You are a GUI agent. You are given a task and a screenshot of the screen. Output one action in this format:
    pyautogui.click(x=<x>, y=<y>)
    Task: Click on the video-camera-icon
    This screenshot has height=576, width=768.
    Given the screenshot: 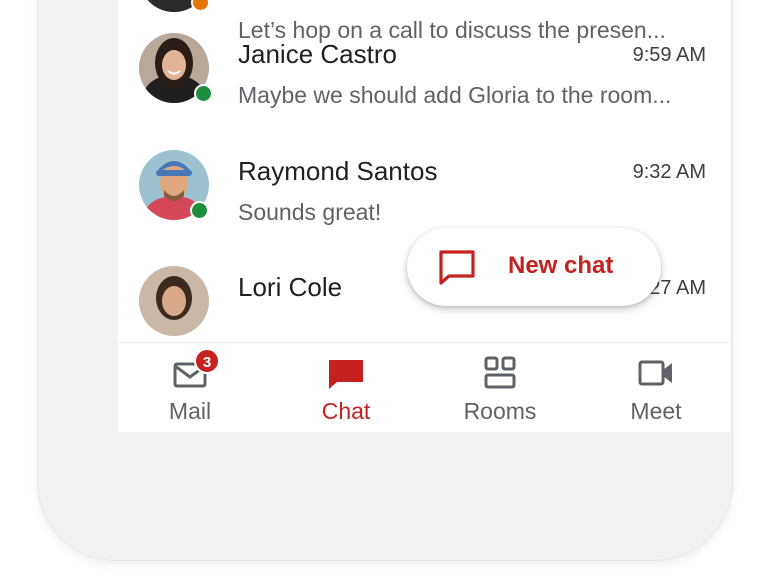 What is the action you would take?
    pyautogui.click(x=655, y=373)
    